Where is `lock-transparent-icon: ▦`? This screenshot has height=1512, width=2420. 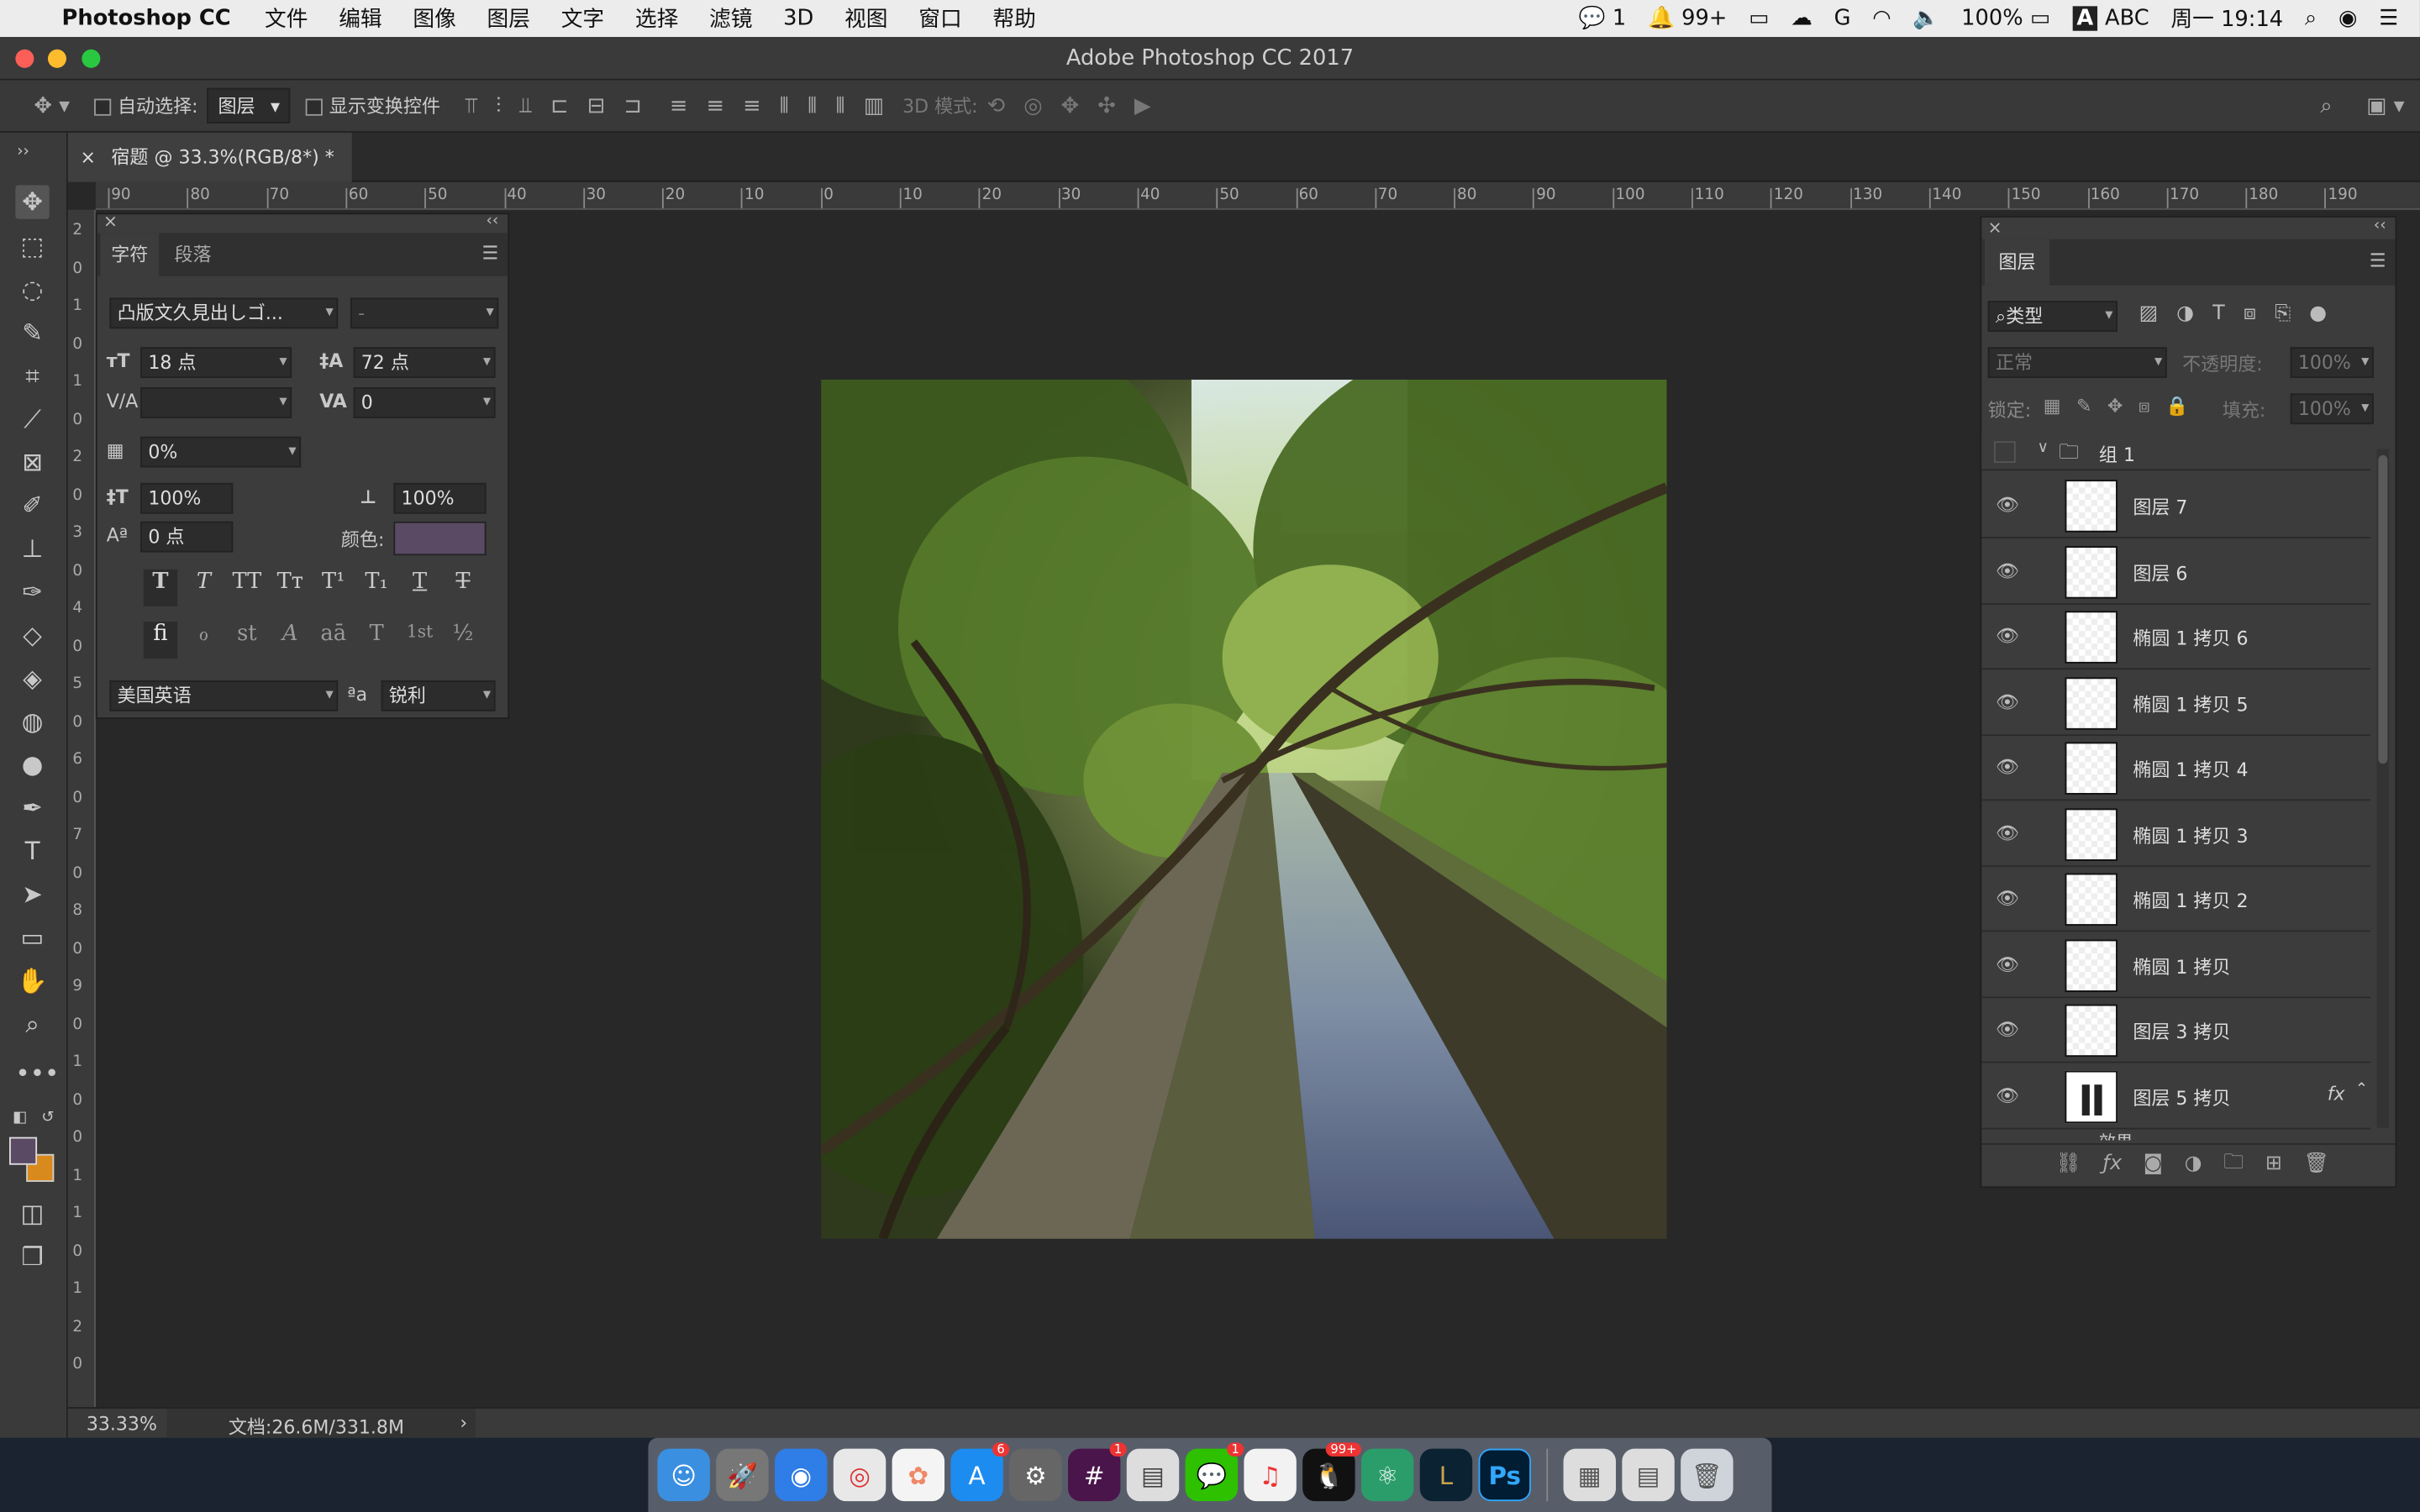 lock-transparent-icon: ▦ is located at coordinates (2052, 406).